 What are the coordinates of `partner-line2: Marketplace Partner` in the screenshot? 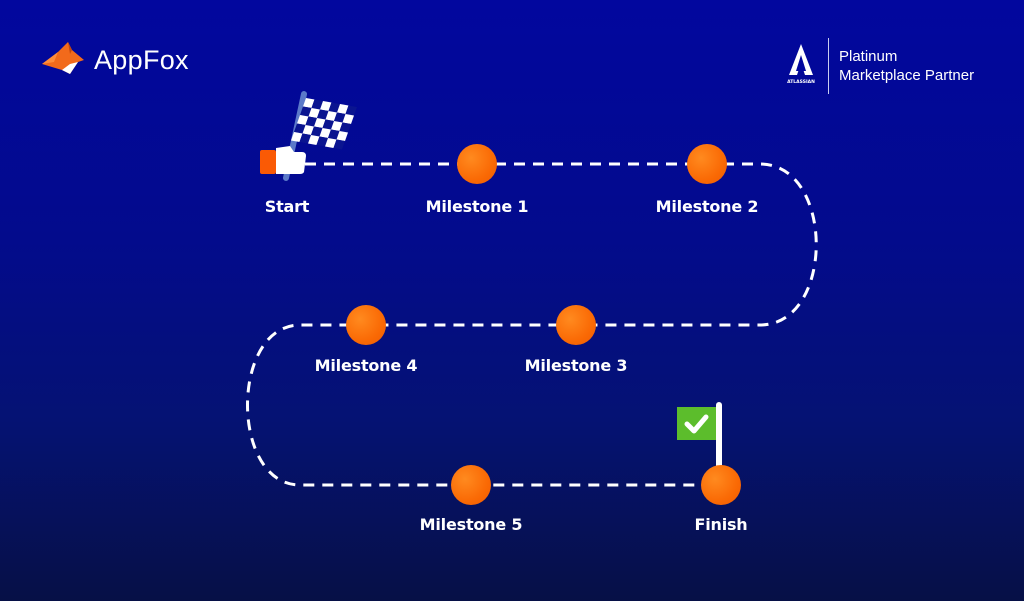 It's located at (907, 75).